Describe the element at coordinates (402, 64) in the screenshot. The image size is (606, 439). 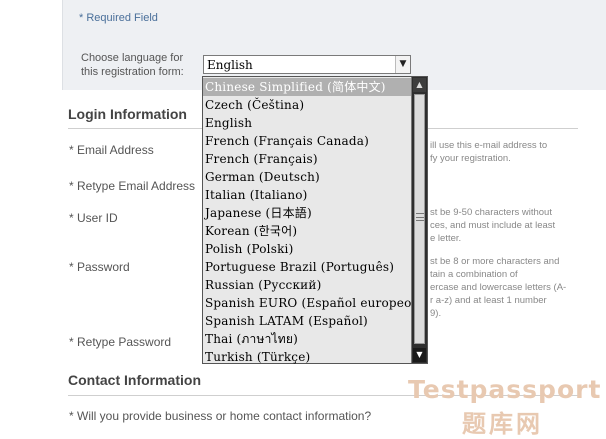
I see `chevron-down-icon: ▼` at that location.